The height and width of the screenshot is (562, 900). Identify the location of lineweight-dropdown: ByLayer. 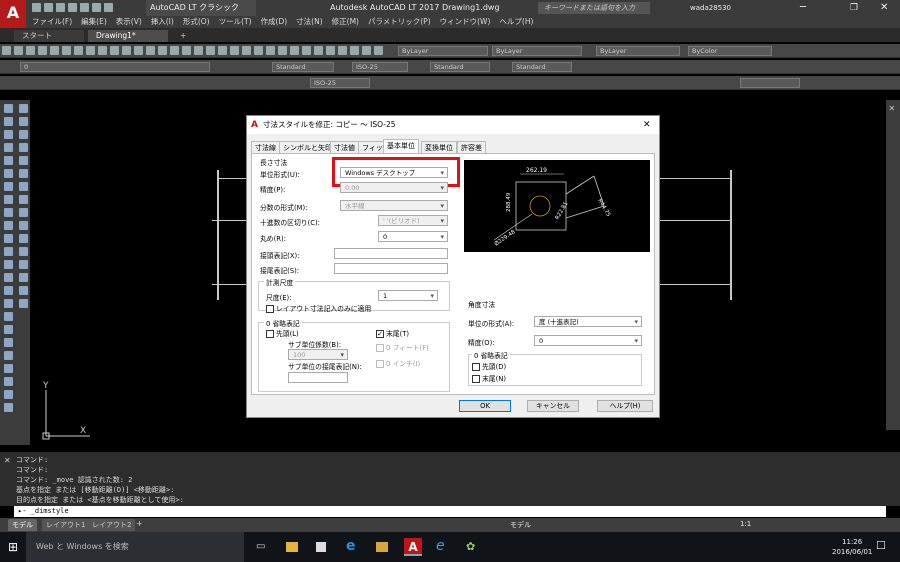
(638, 51).